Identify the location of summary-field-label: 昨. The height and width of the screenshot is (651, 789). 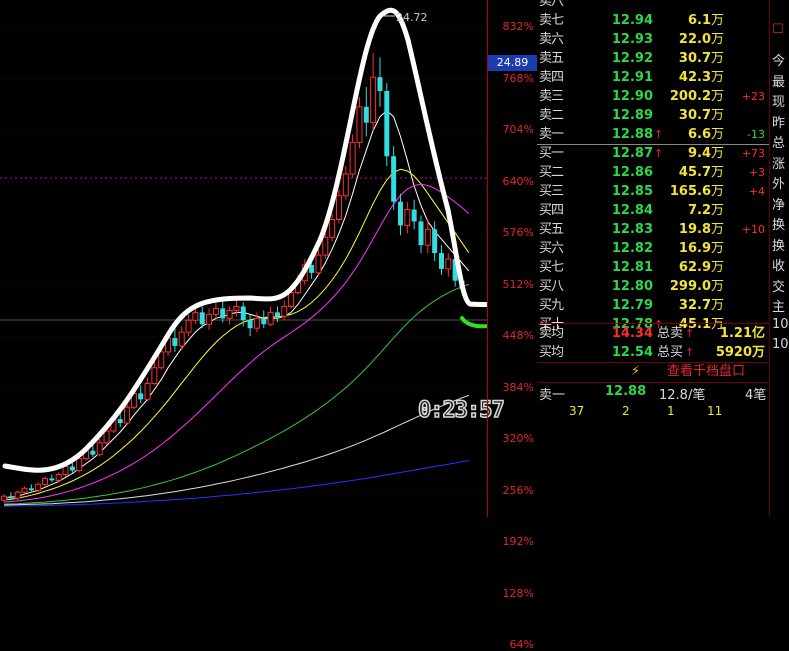
(779, 123).